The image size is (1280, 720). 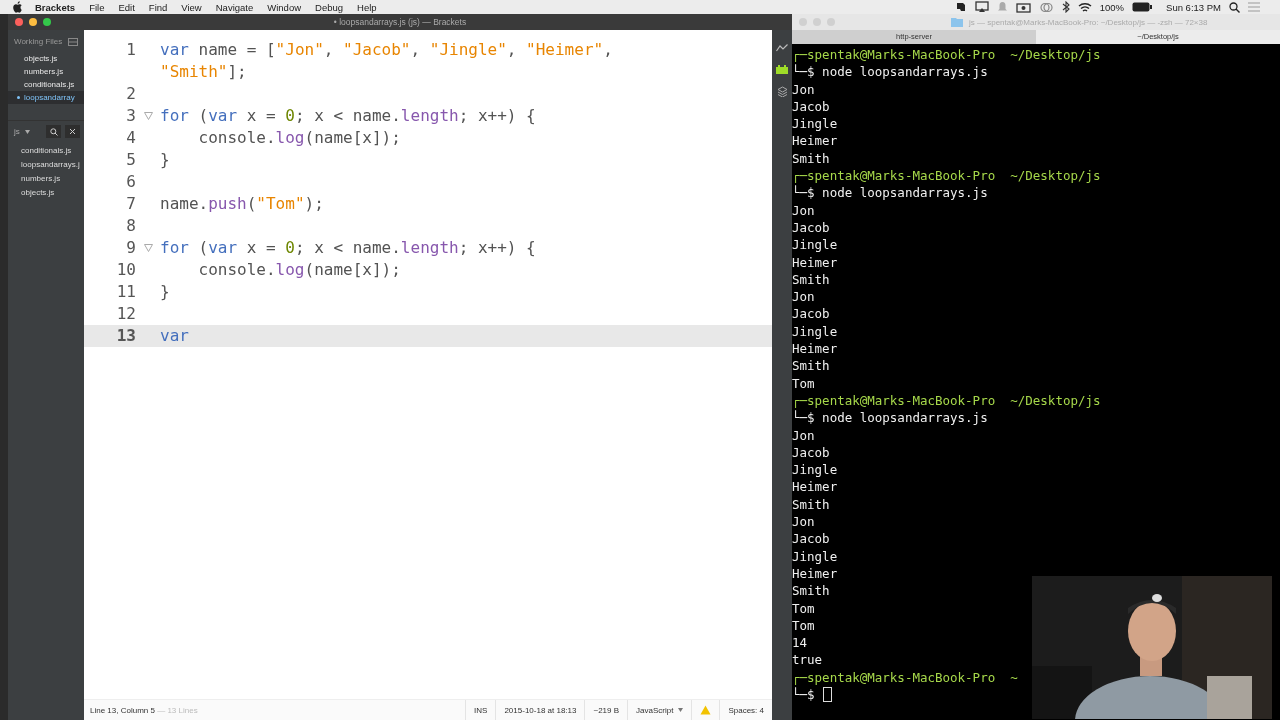 What do you see at coordinates (130, 182) in the screenshot?
I see `line-number: 6` at bounding box center [130, 182].